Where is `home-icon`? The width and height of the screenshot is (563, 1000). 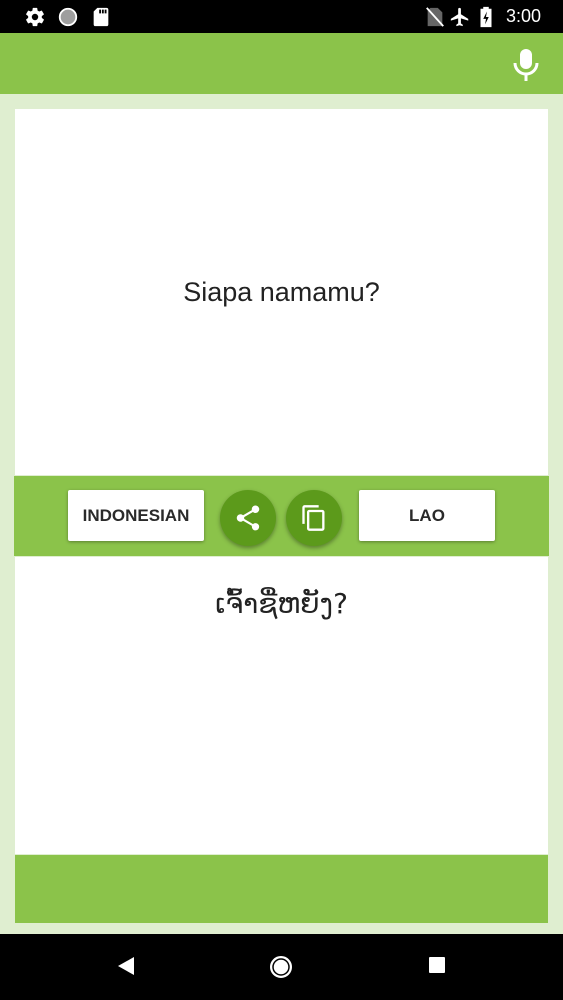 home-icon is located at coordinates (281, 968).